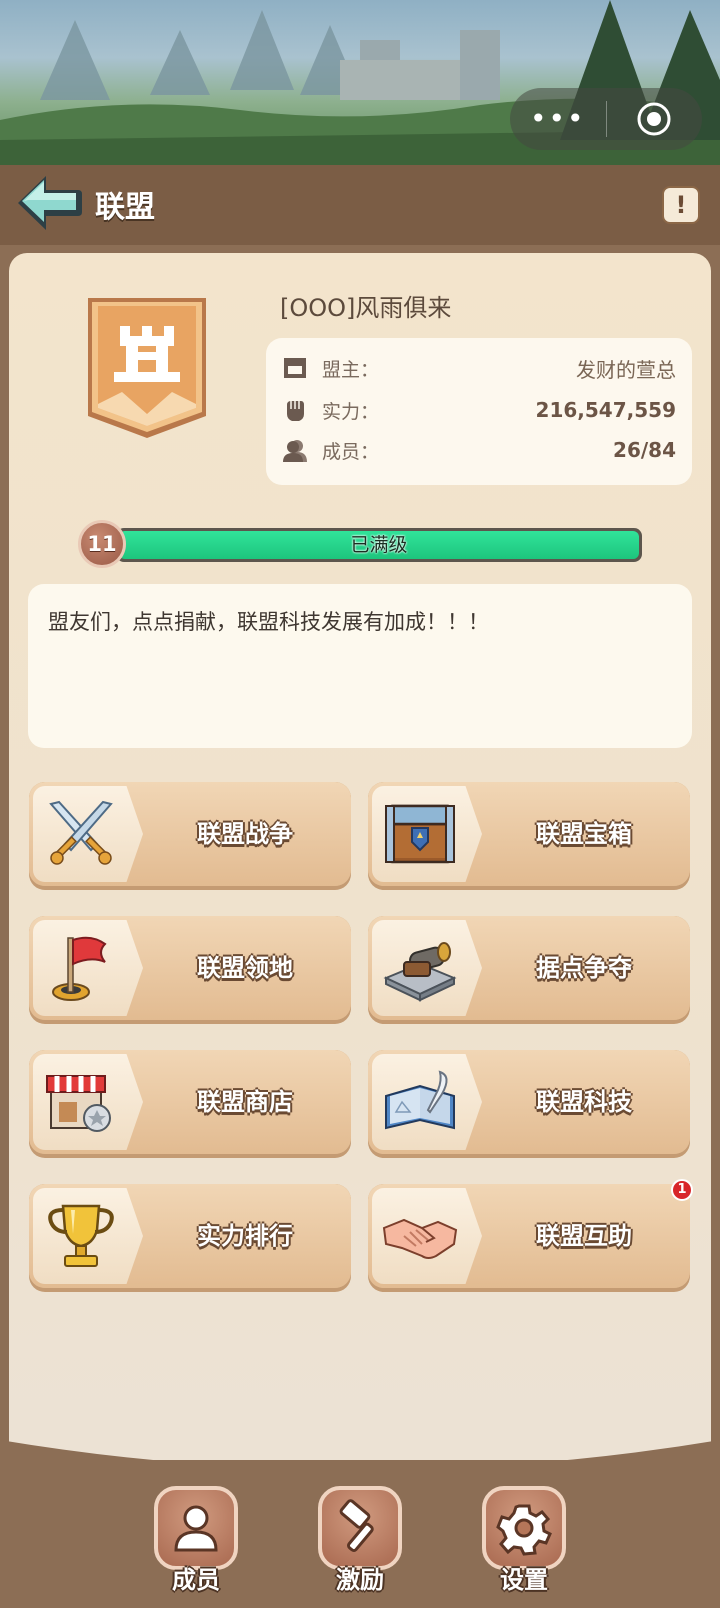  I want to click on mini-program-capsule: •••, so click(606, 119).